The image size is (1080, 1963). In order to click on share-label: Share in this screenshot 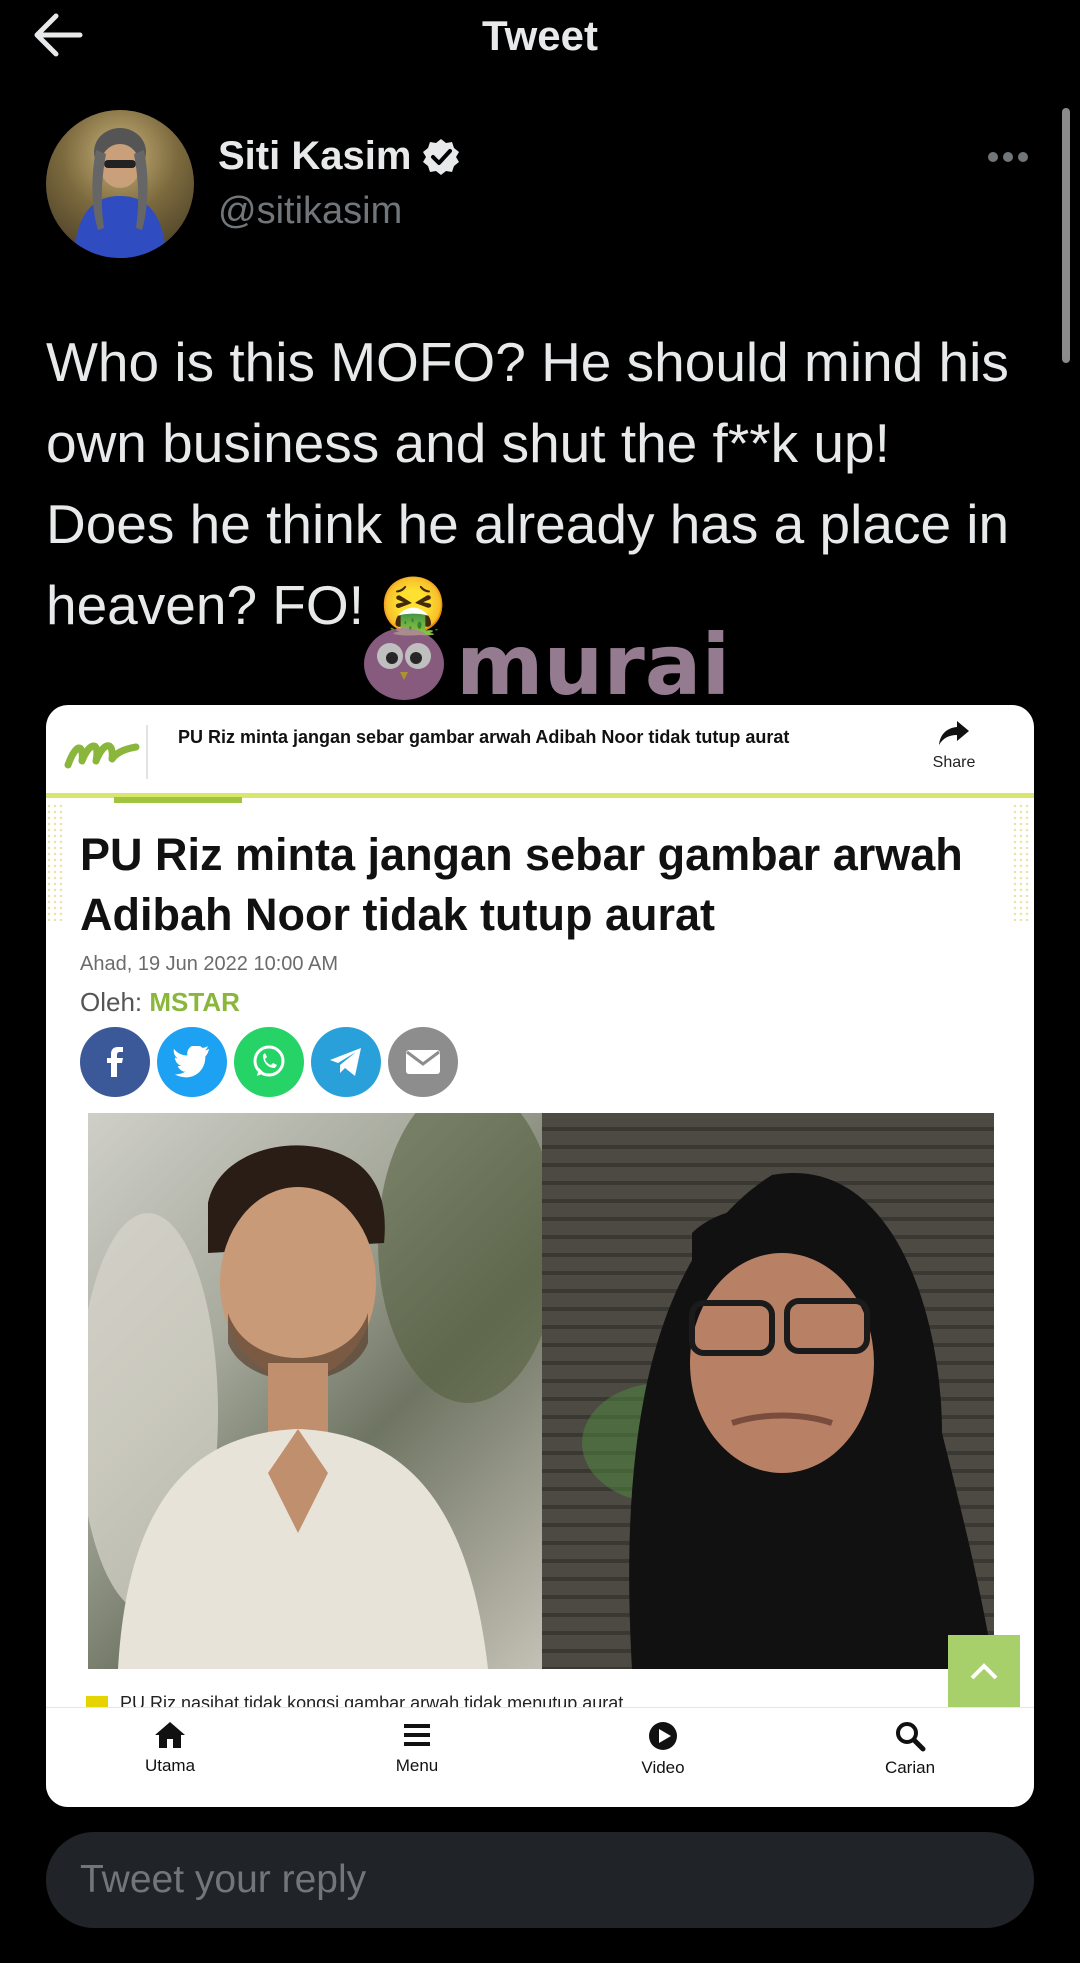, I will do `click(954, 762)`.